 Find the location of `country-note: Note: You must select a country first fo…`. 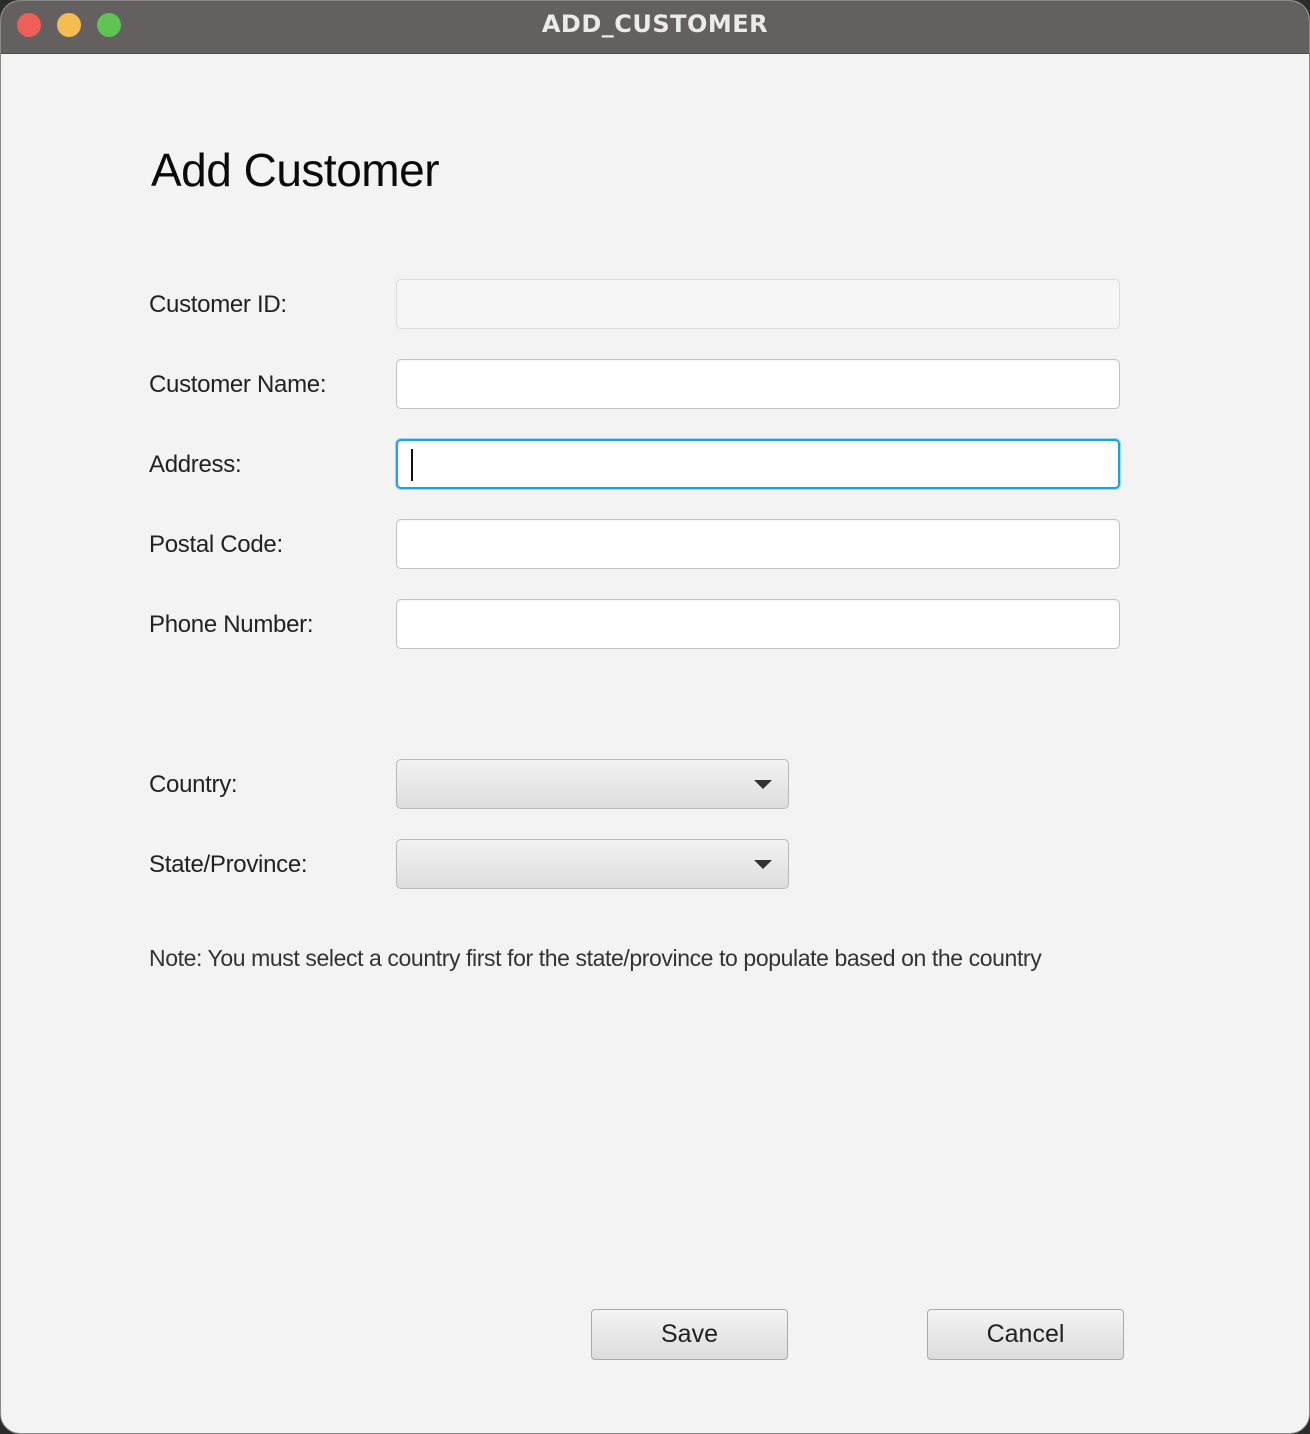

country-note: Note: You must select a country first fo… is located at coordinates (595, 958).